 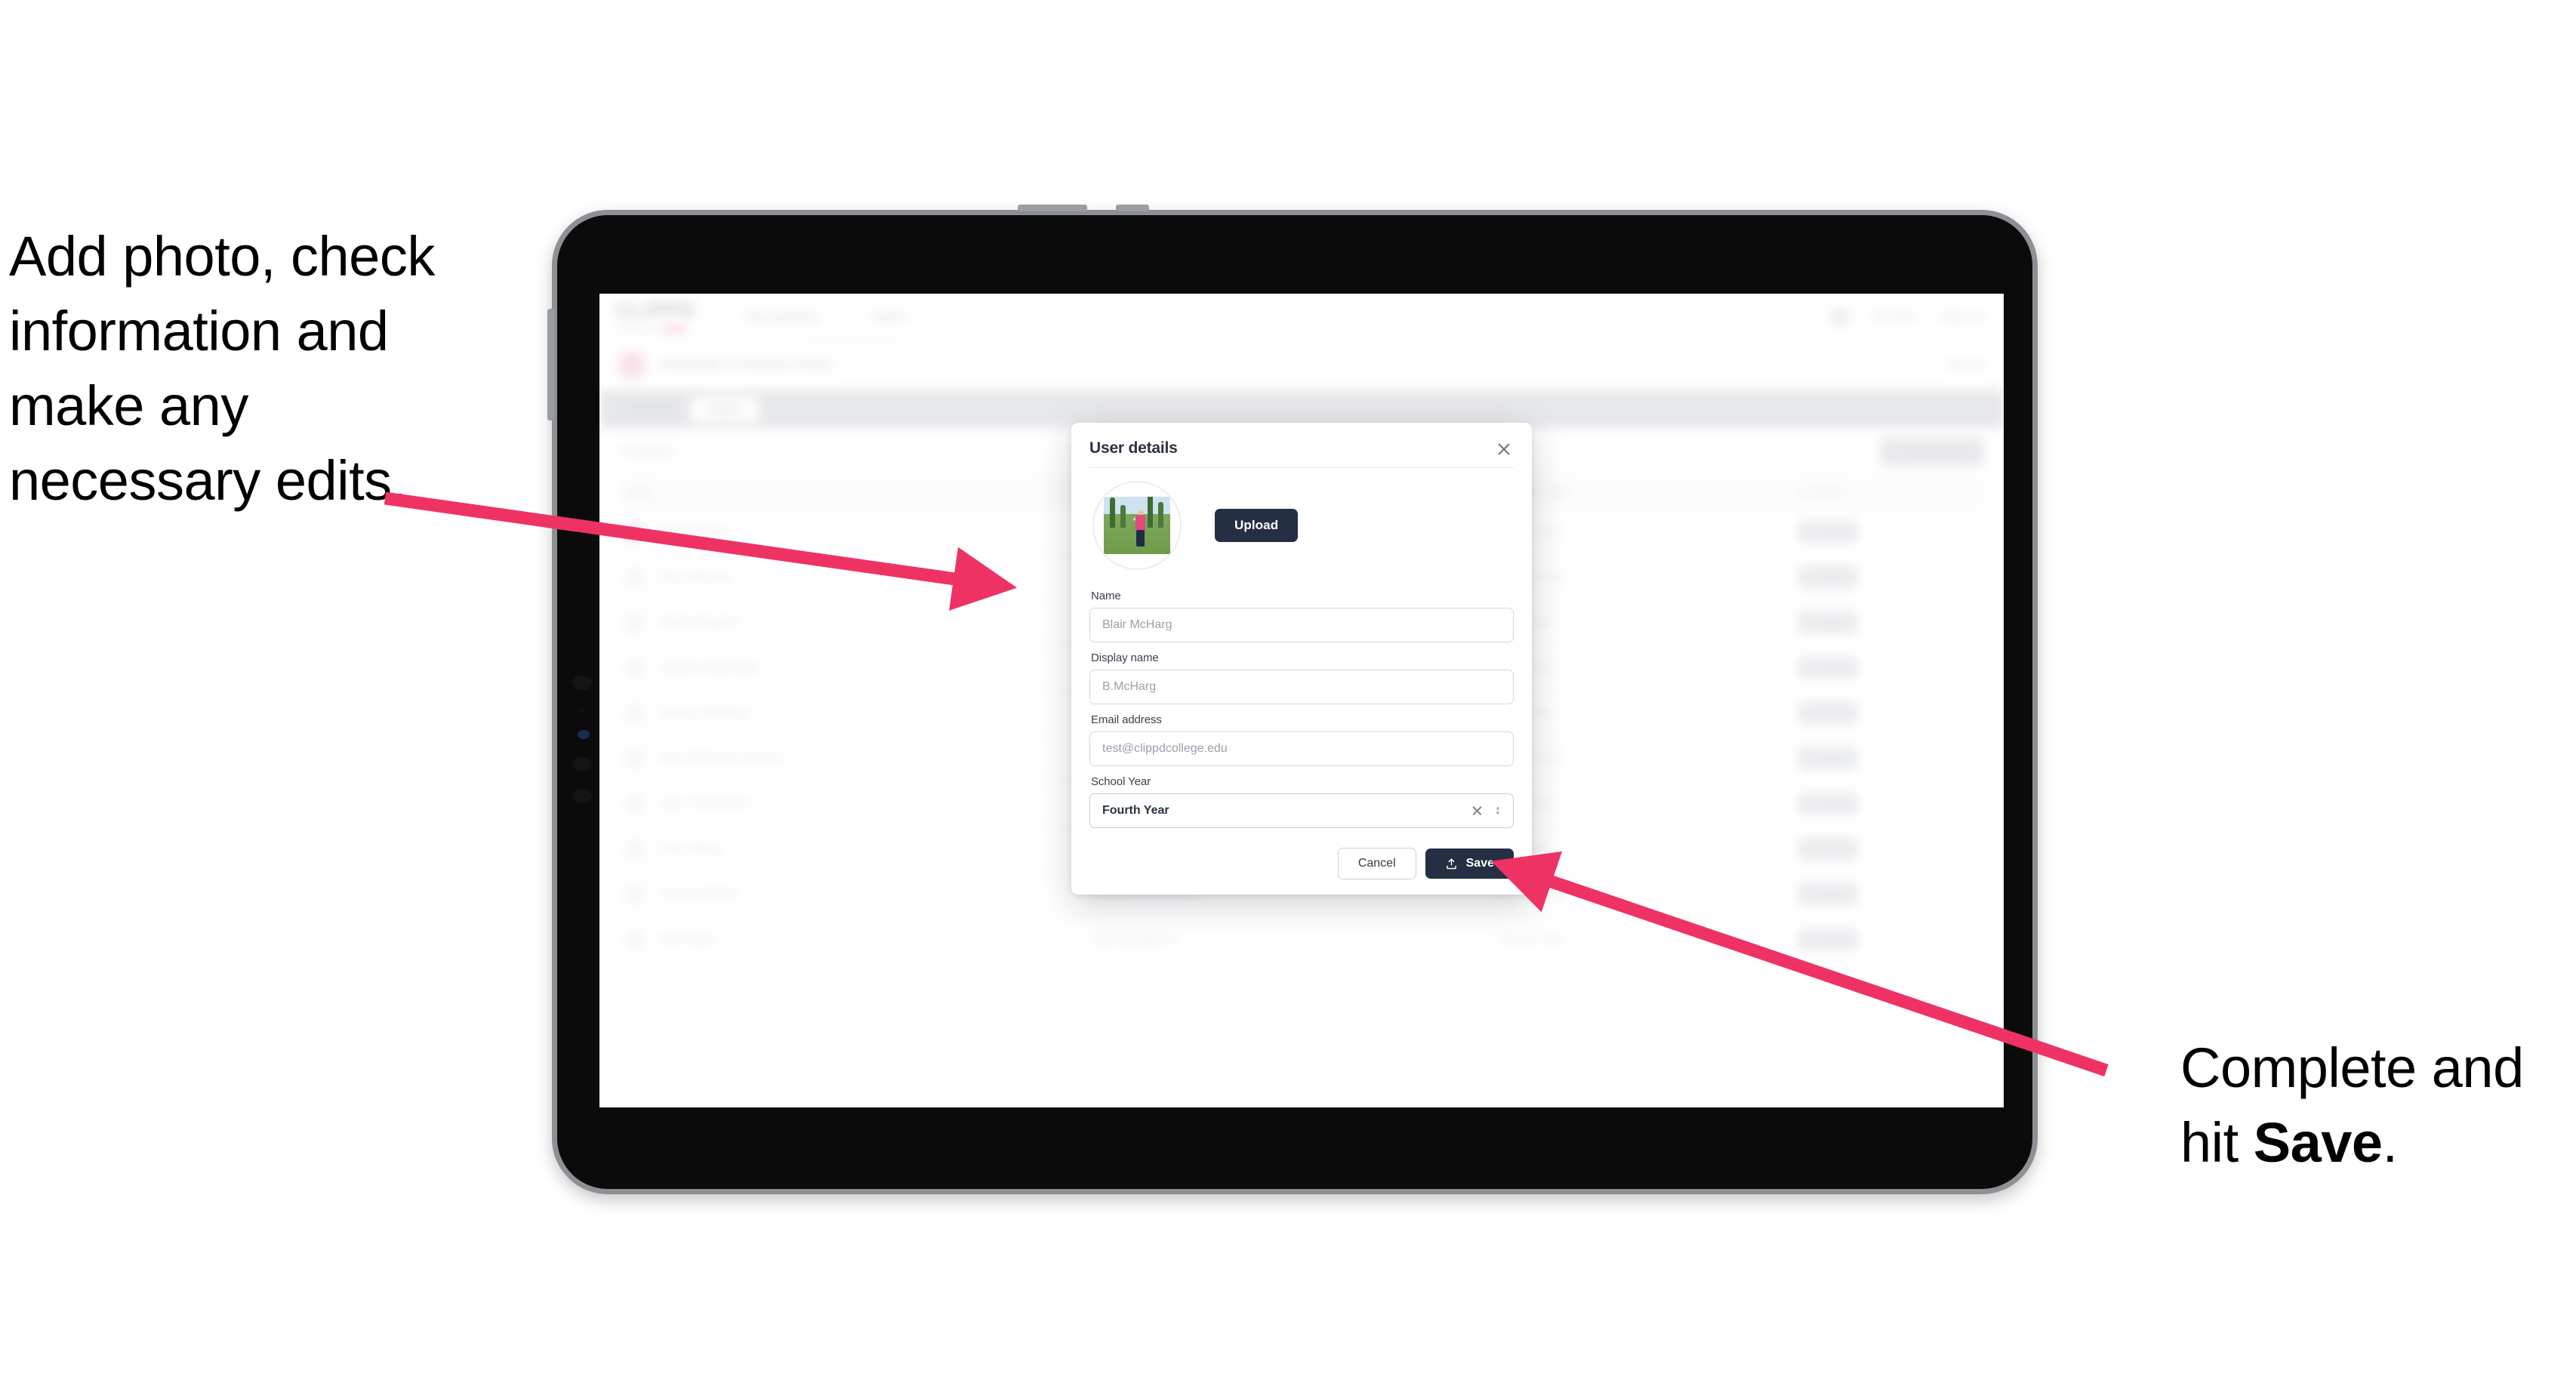 What do you see at coordinates (550, 364) in the screenshot?
I see `volume-rocker-button` at bounding box center [550, 364].